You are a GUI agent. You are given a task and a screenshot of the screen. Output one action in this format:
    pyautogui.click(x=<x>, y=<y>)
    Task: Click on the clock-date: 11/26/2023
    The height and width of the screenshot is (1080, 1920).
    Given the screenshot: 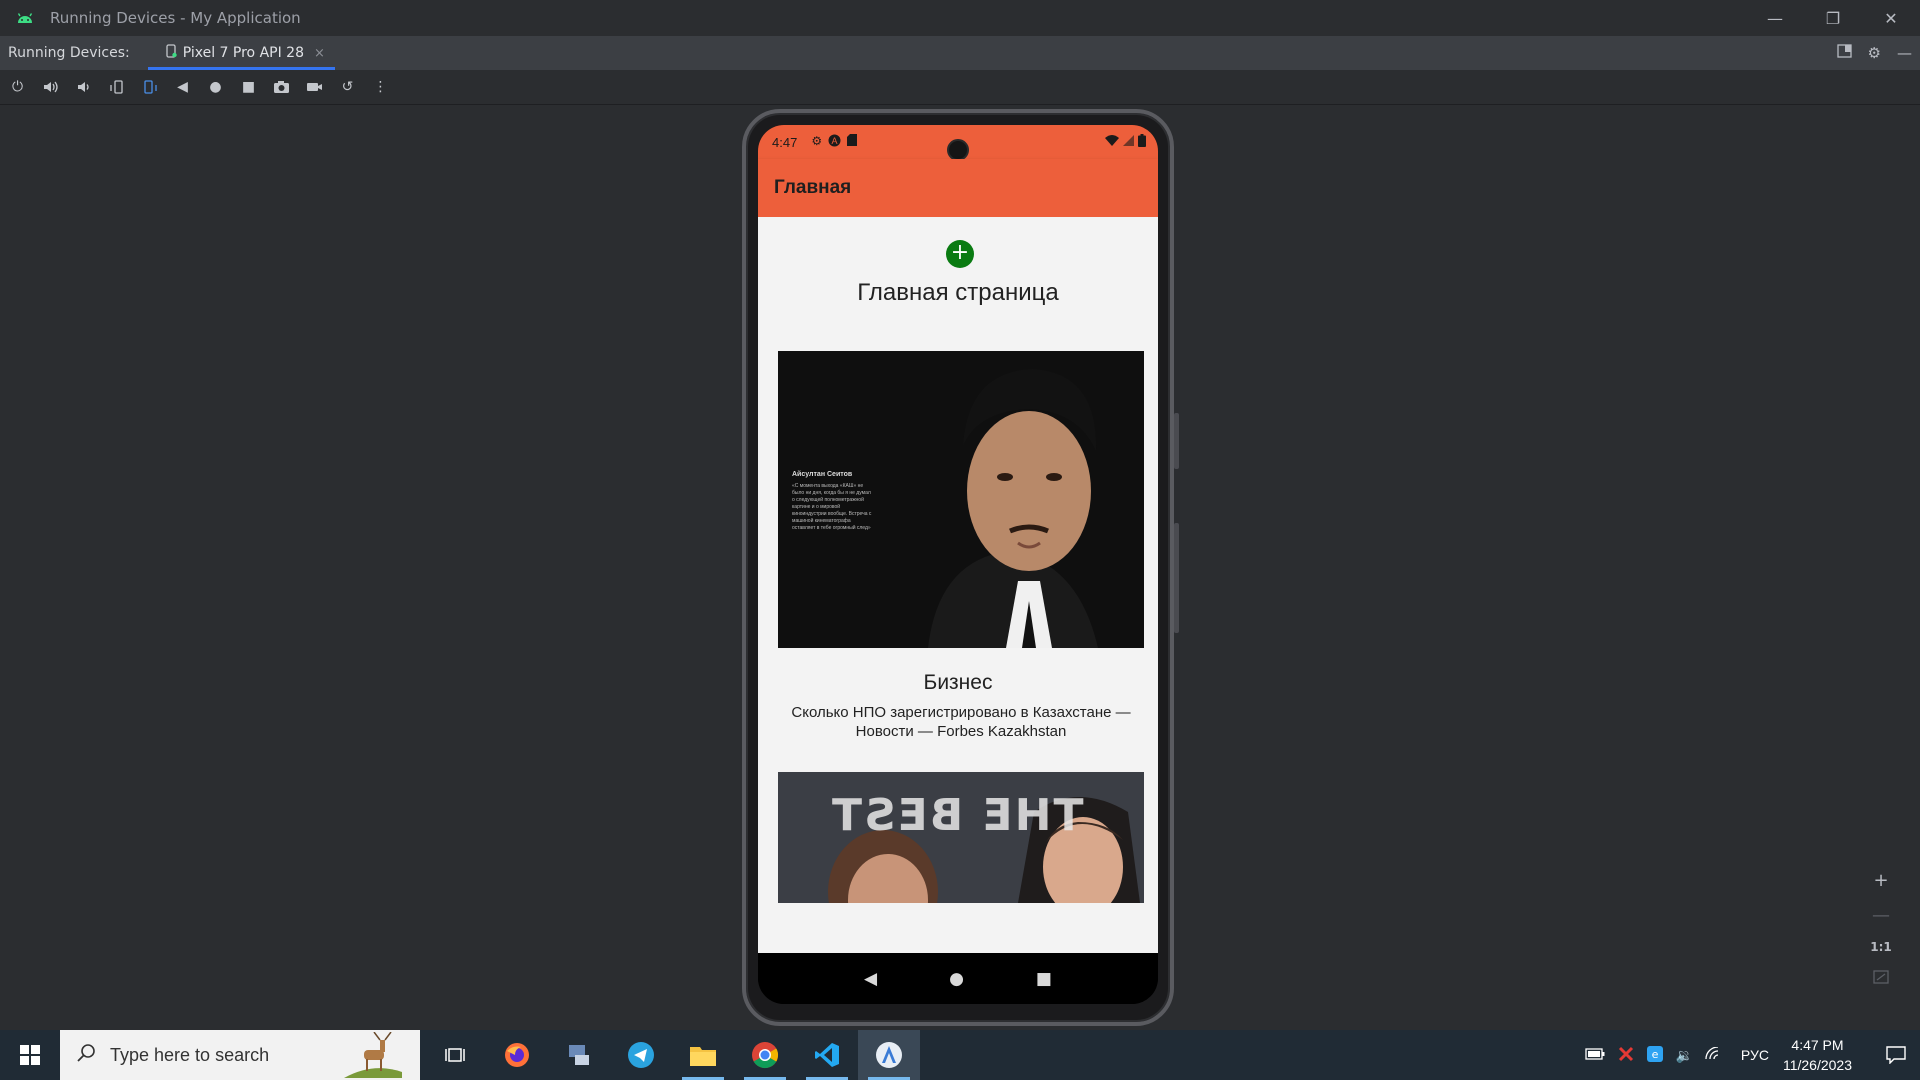 What is the action you would take?
    pyautogui.click(x=1817, y=1065)
    